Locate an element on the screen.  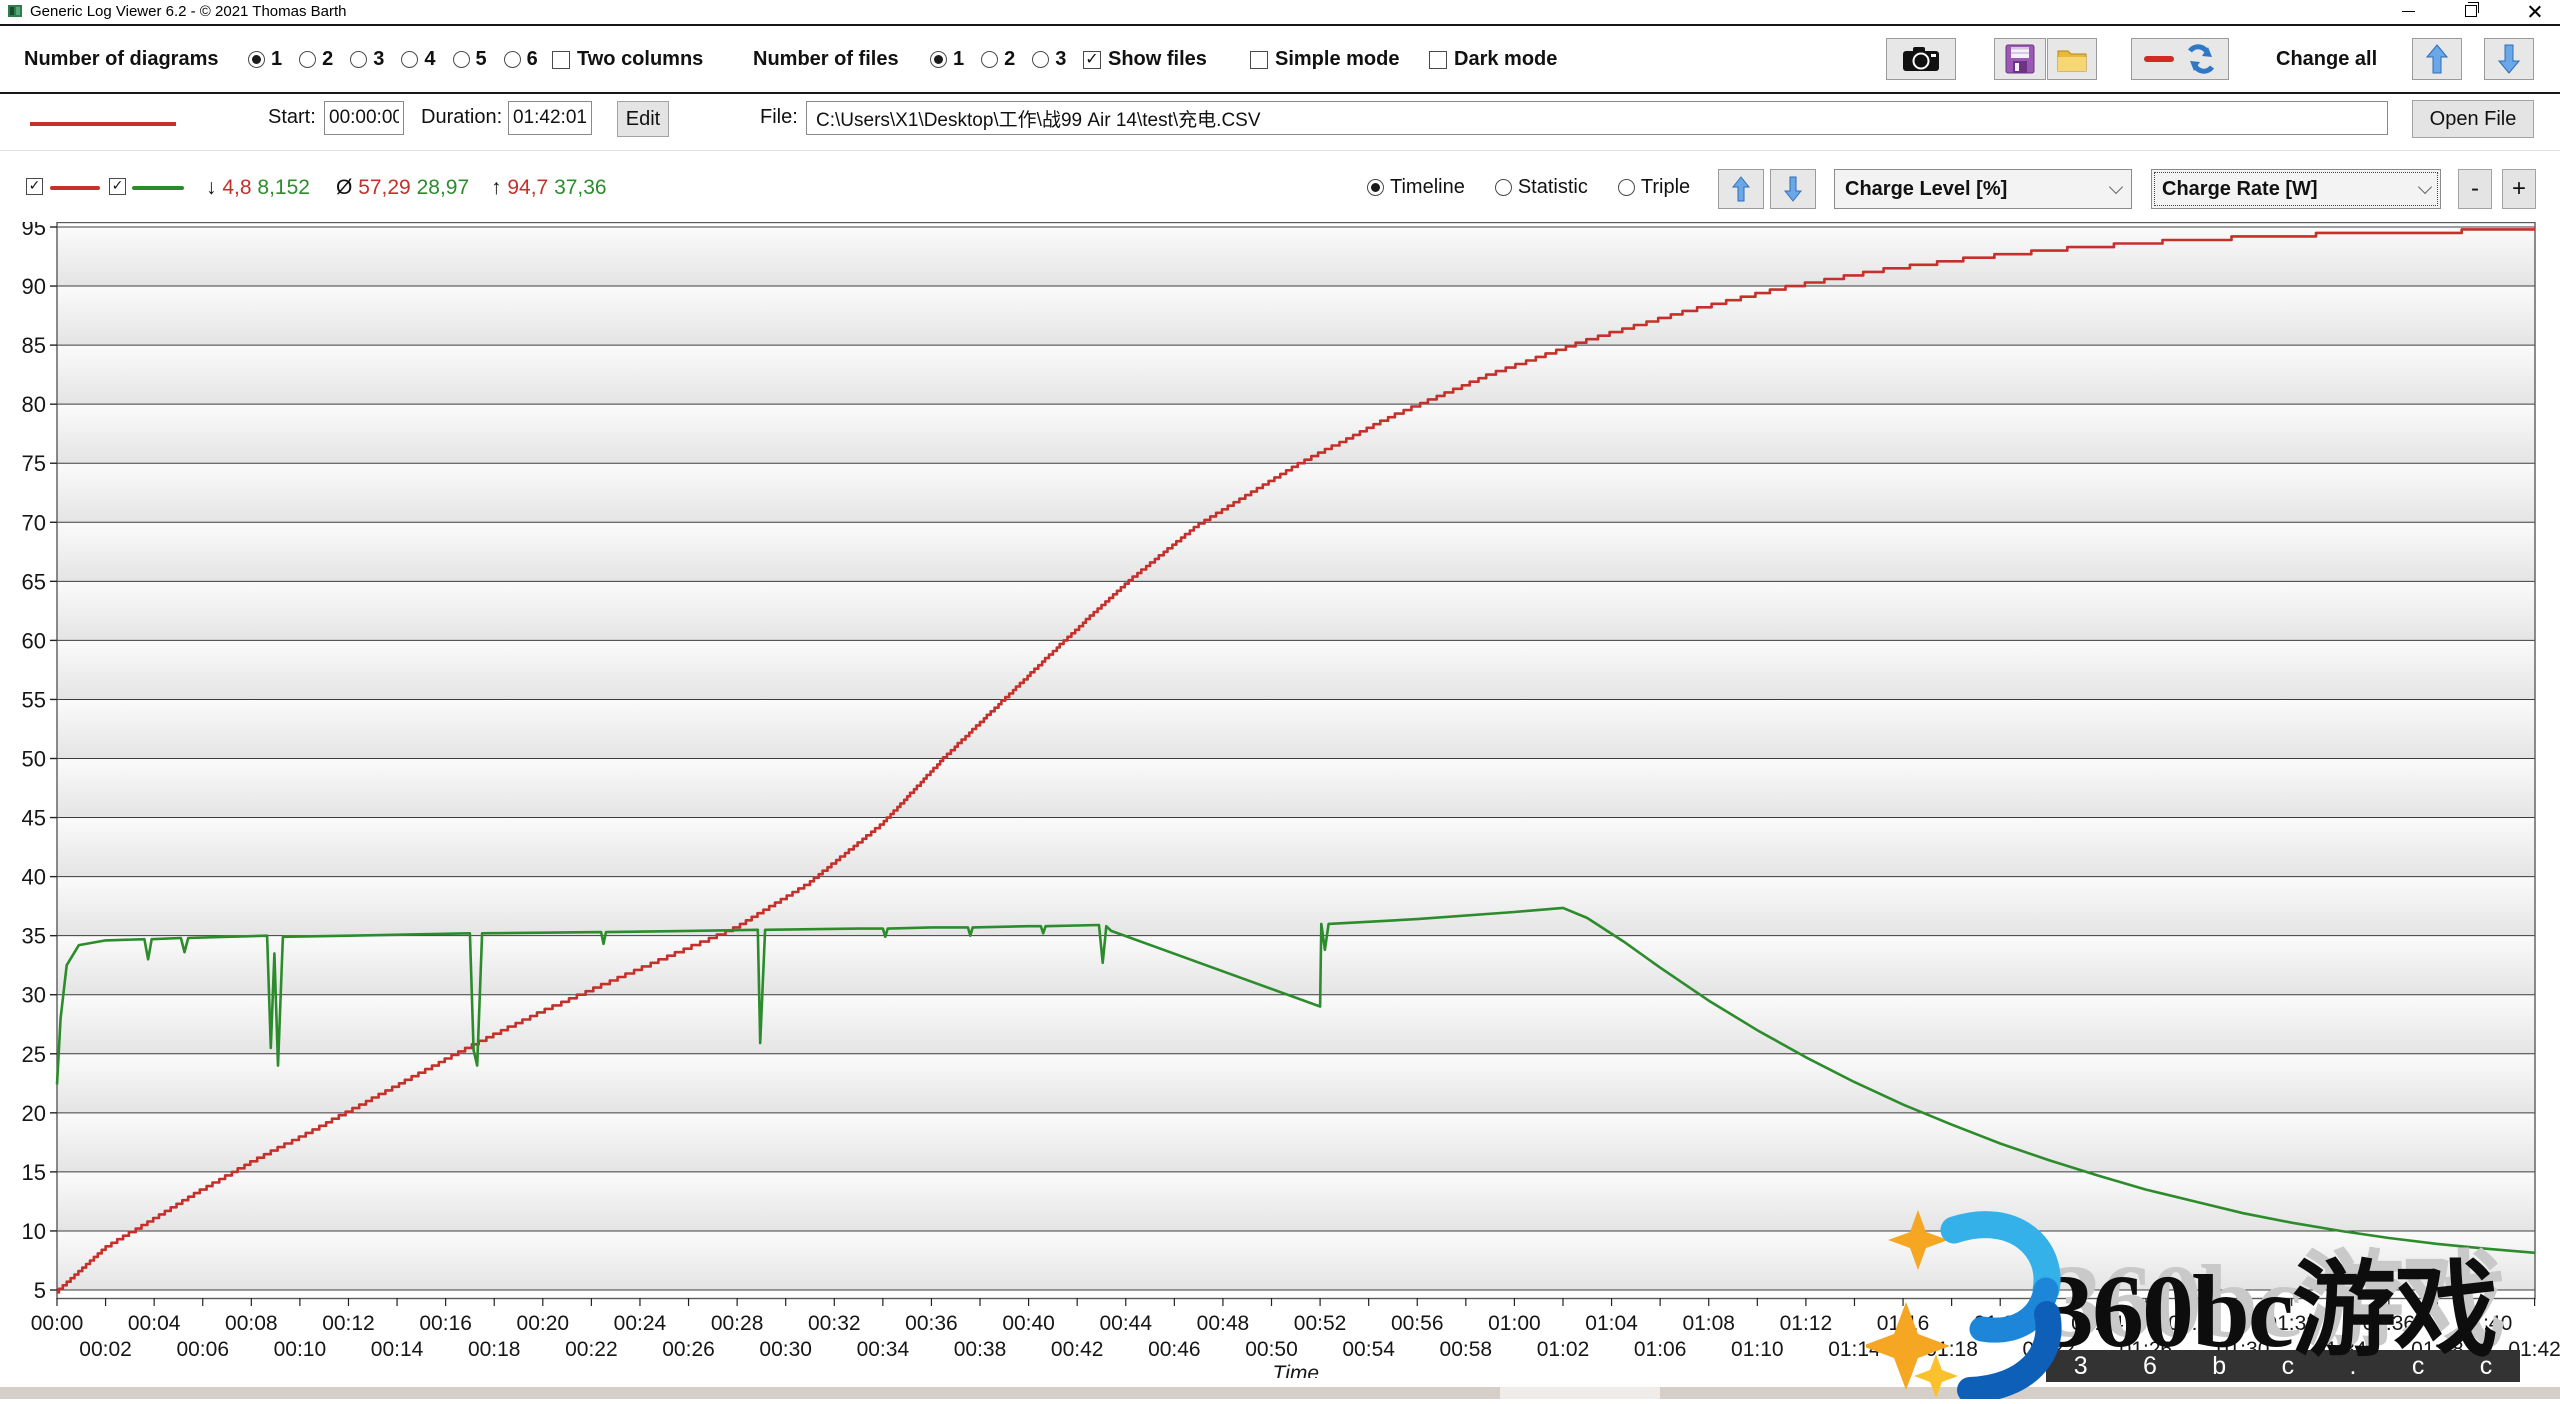
view-mode-radio-group: Timeline Statistic Triple is located at coordinates (1528, 187).